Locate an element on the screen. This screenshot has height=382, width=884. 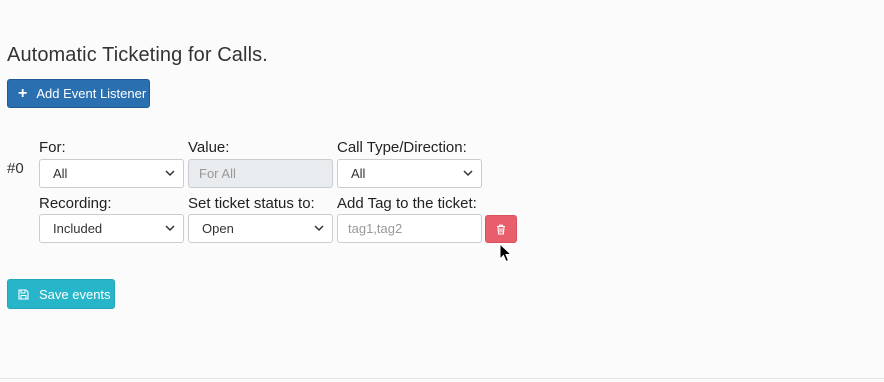
ticket-status-select: Open is located at coordinates (260, 228).